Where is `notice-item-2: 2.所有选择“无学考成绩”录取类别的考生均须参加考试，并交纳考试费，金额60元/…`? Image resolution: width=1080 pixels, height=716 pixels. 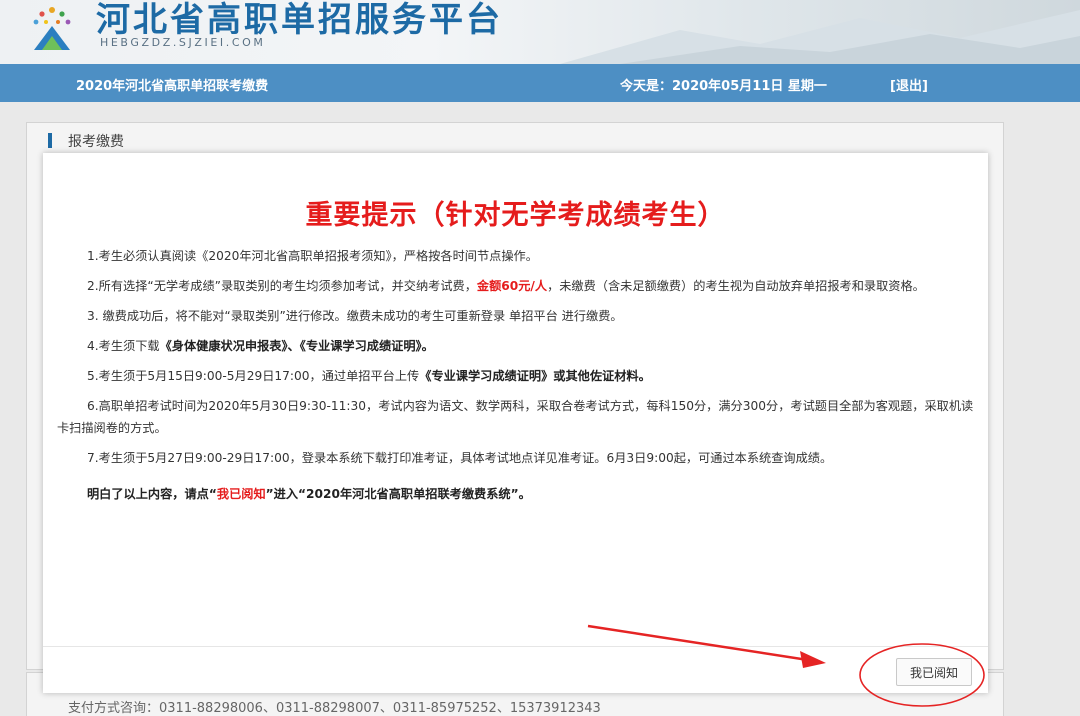 notice-item-2: 2.所有选择“无学考成绩”录取类别的考生均须参加考试，并交纳考试费，金额60元/… is located at coordinates (517, 286).